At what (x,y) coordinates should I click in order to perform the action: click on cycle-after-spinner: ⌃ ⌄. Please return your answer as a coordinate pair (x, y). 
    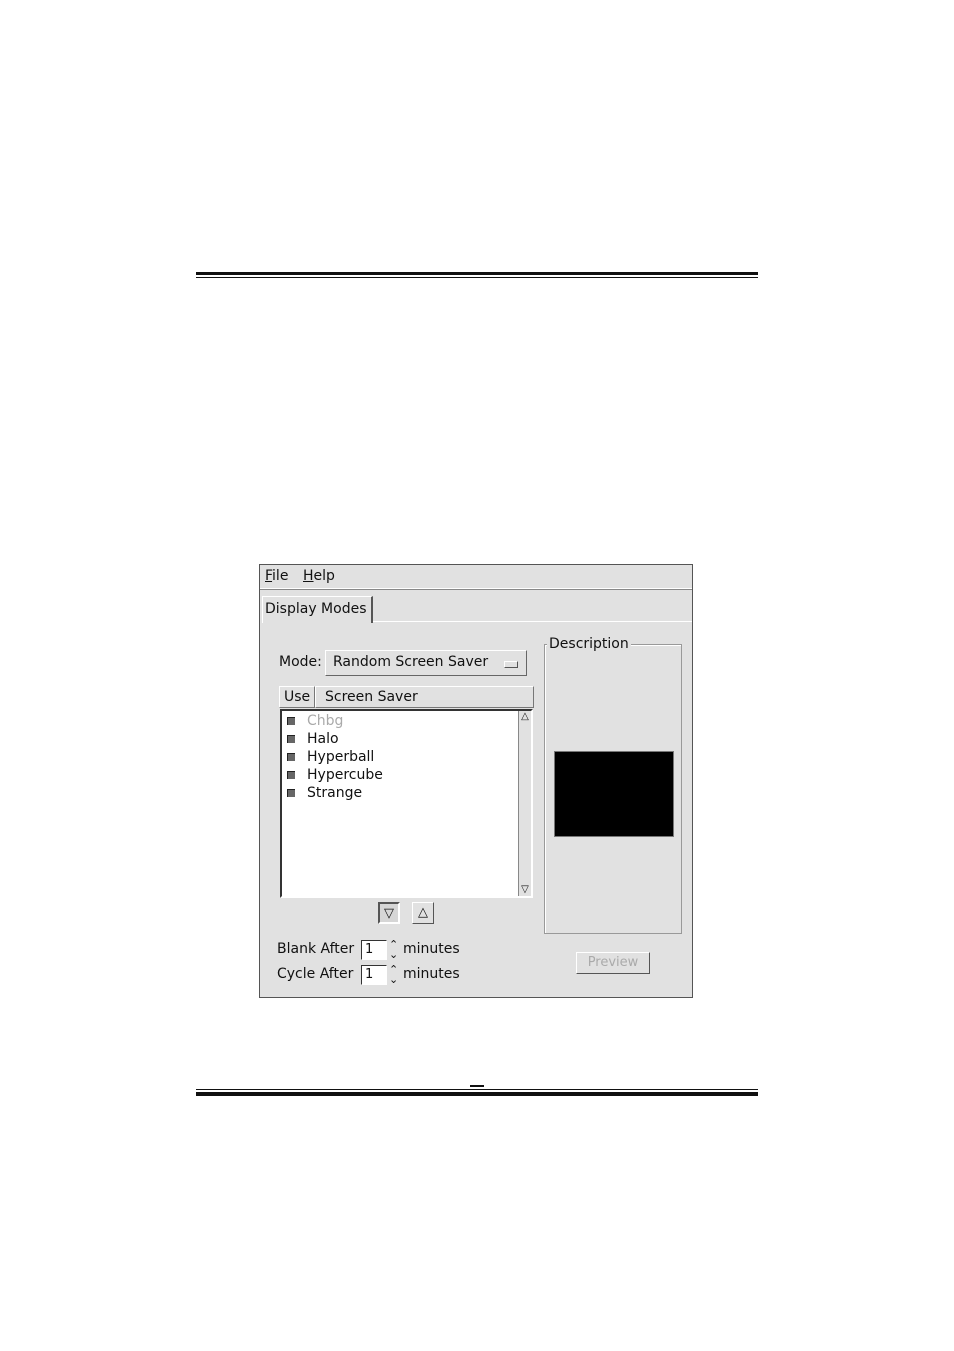
    Looking at the image, I should click on (394, 974).